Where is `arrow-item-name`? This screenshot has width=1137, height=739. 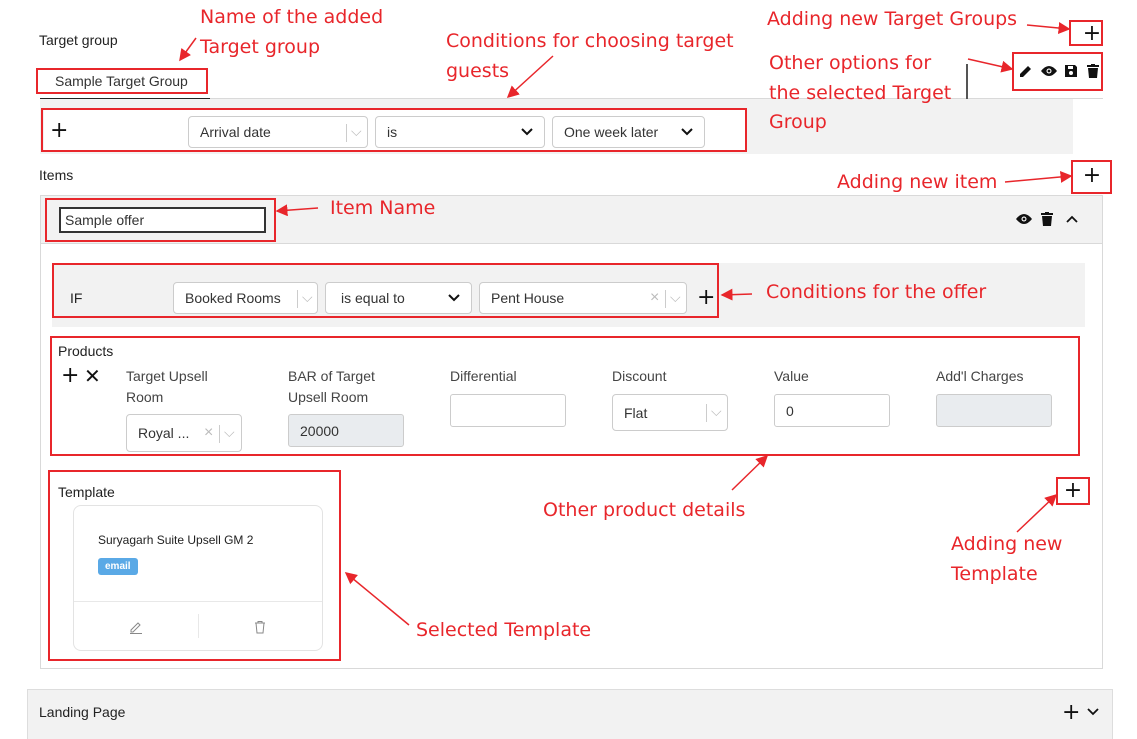
arrow-item-name is located at coordinates (297, 210).